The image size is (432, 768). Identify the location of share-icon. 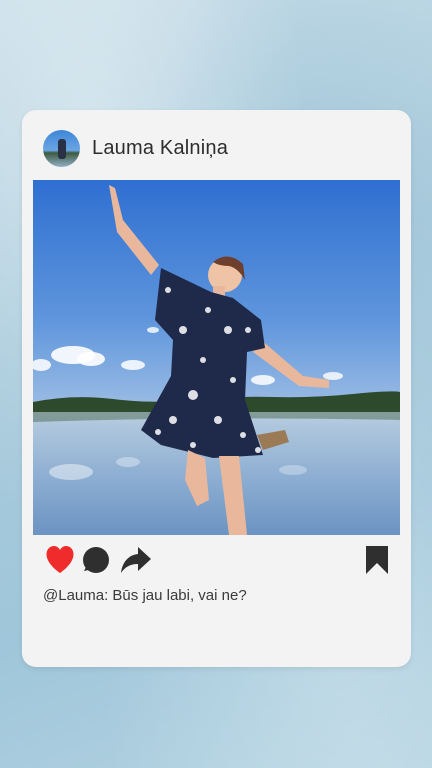
(136, 562).